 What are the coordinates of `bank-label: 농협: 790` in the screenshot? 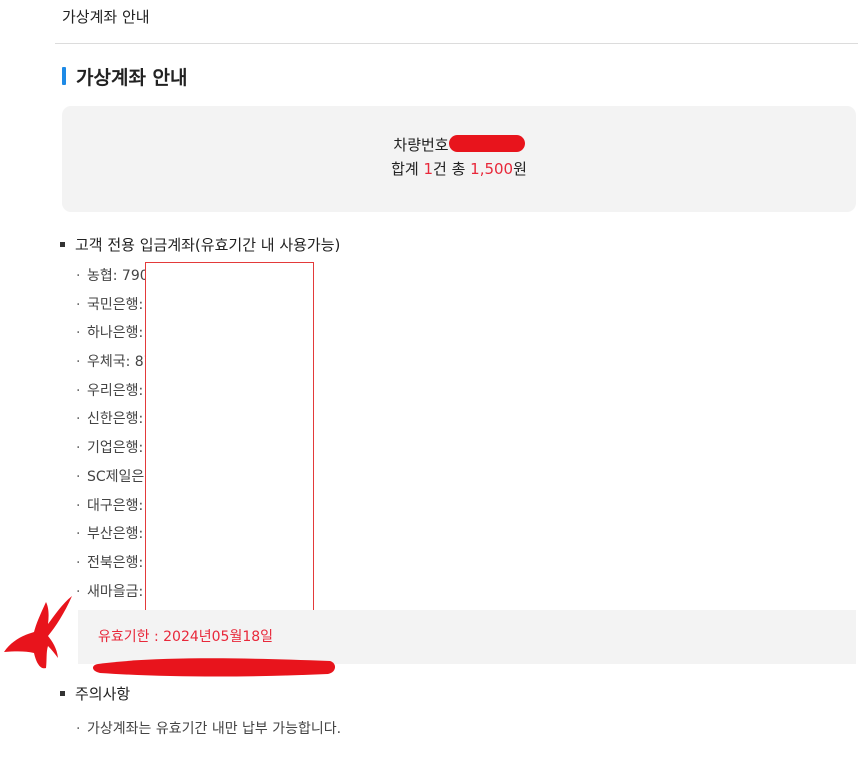 It's located at (118, 276).